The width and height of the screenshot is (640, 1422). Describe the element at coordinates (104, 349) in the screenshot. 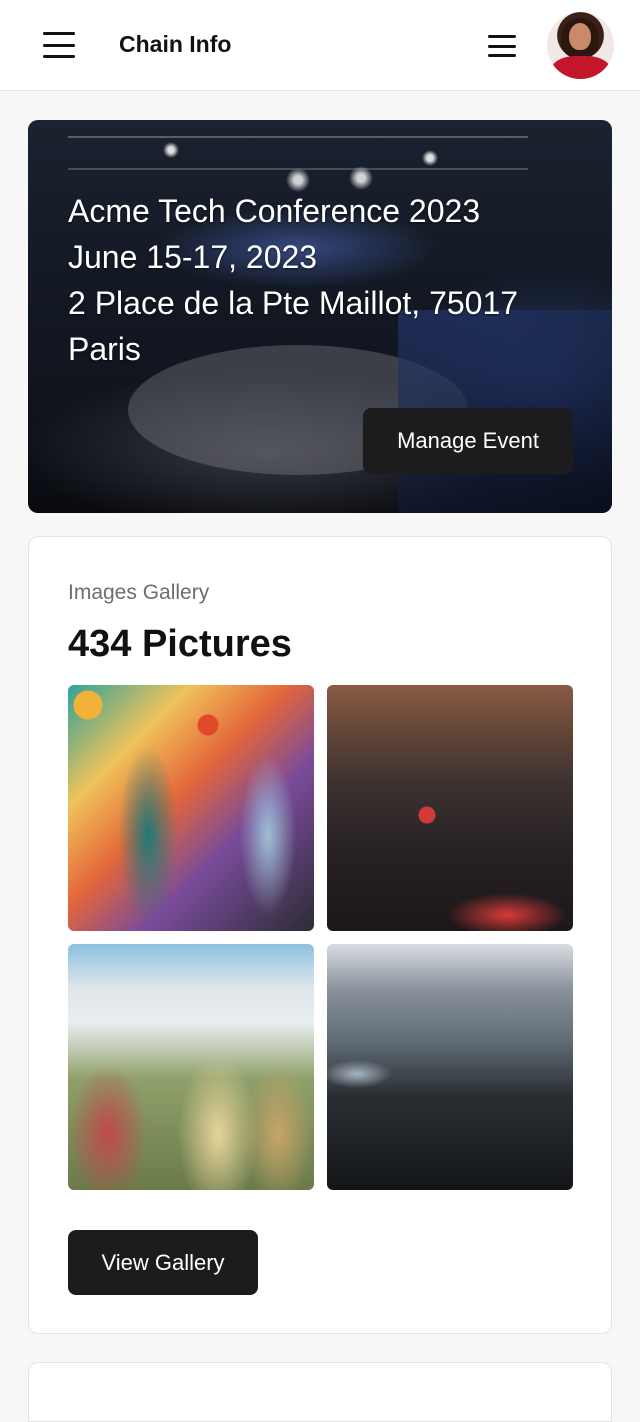

I see `event-address-line2: Paris` at that location.